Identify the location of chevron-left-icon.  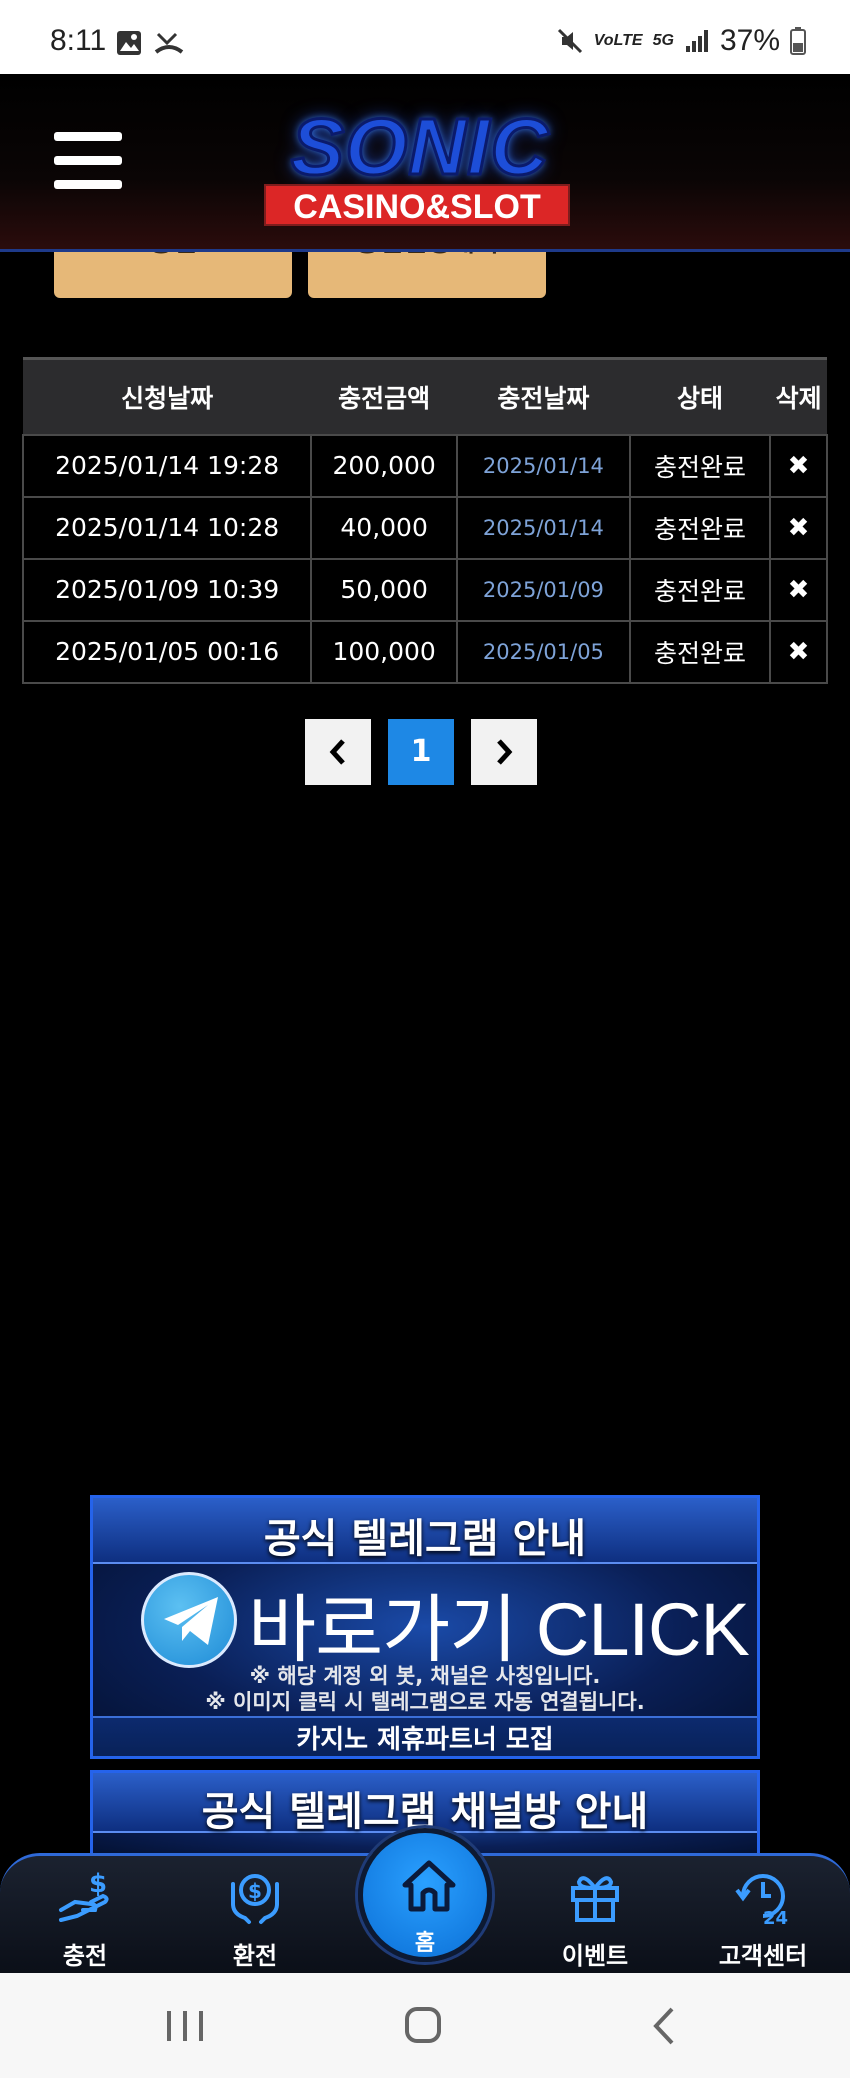
(337, 752).